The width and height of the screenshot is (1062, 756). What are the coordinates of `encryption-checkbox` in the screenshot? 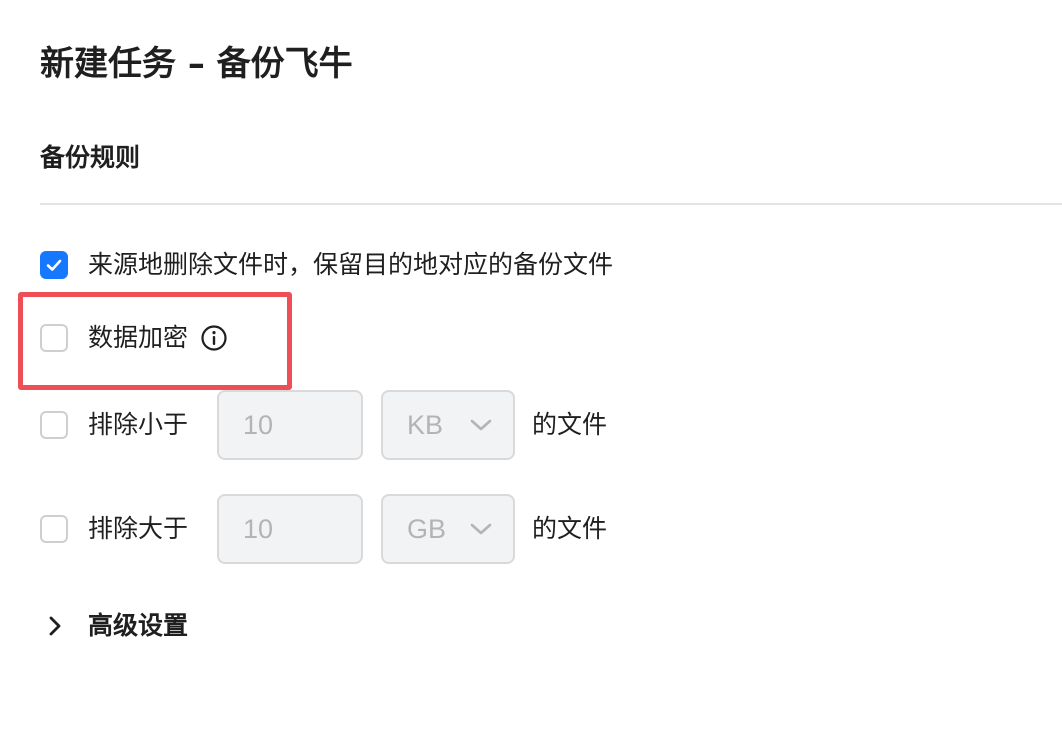 It's located at (54, 338).